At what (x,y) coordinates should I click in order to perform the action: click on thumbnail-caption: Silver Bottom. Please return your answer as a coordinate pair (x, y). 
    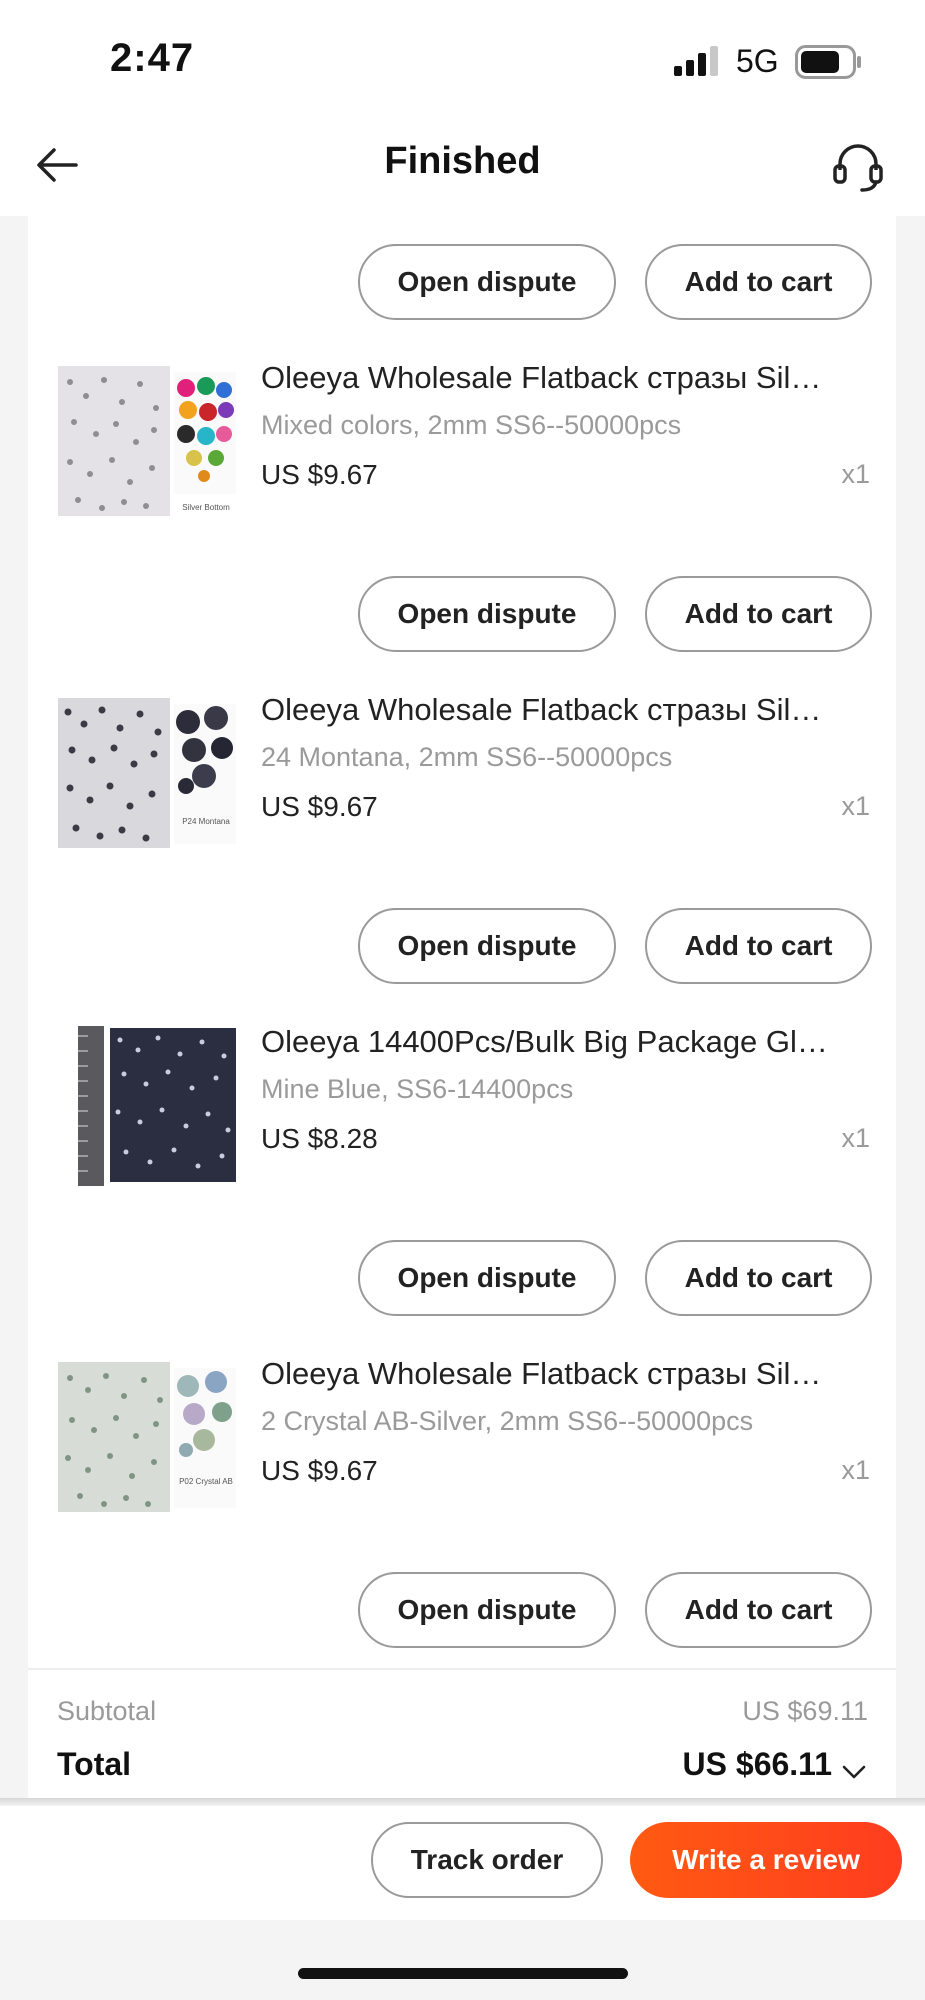
    Looking at the image, I should click on (206, 507).